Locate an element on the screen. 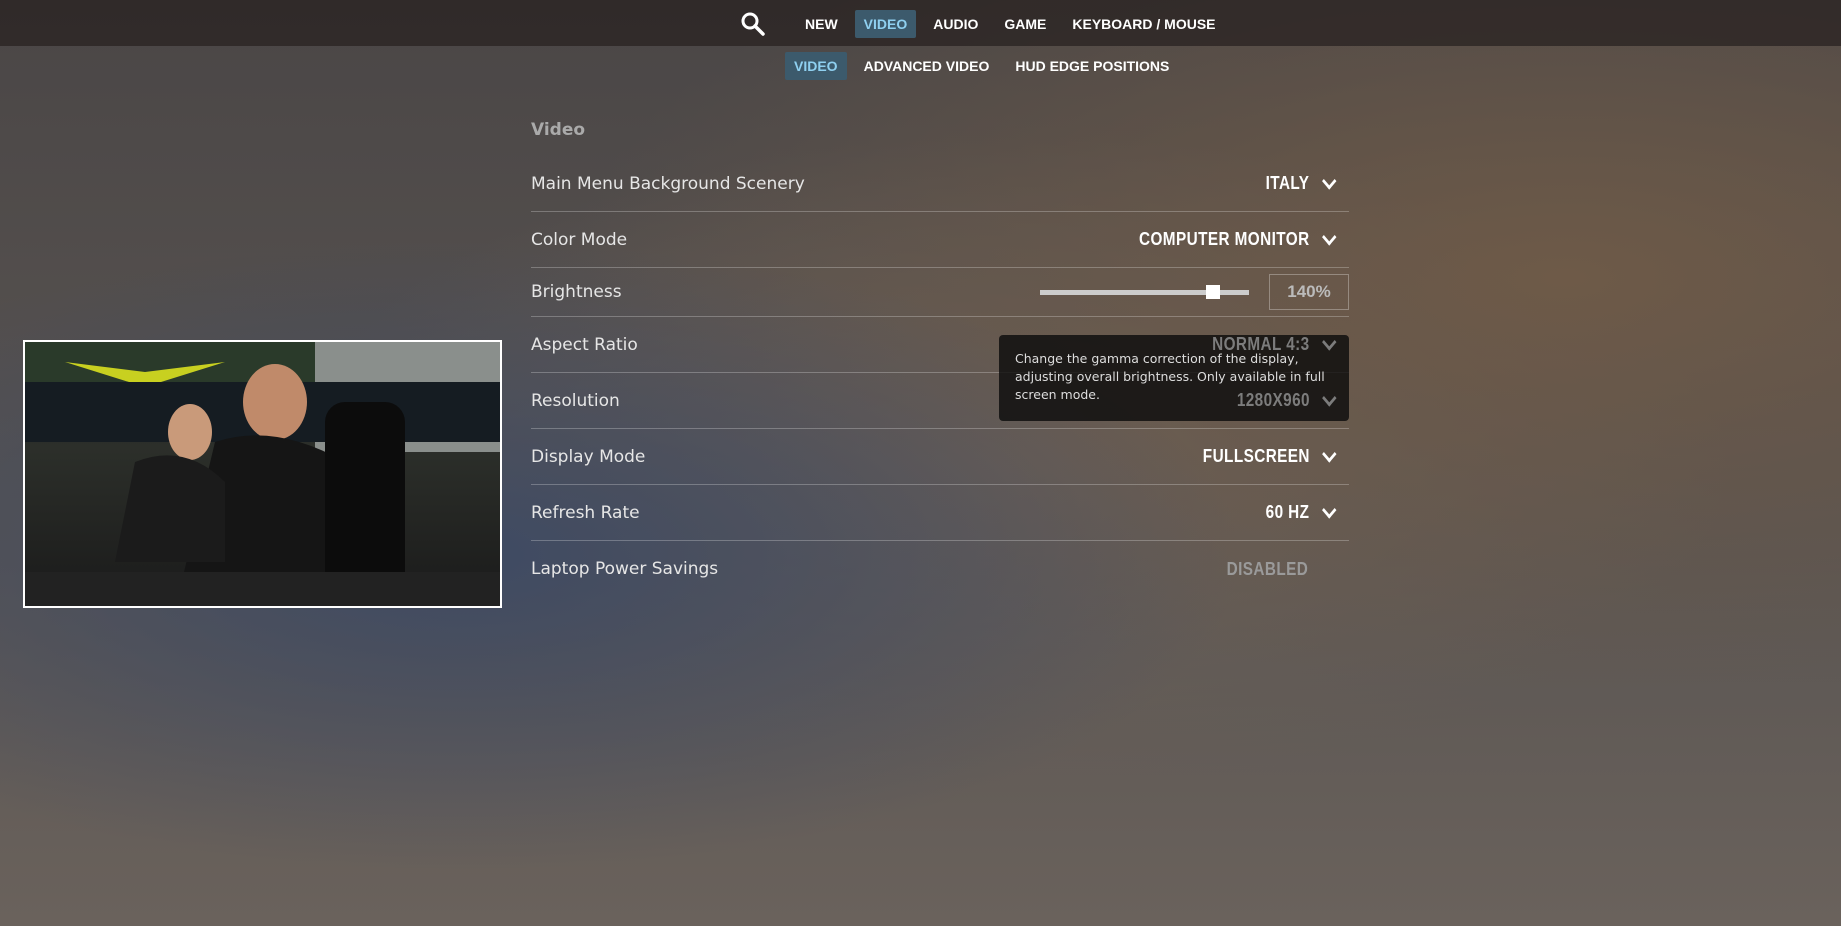 This screenshot has height=926, width=1841. setting-resolution: Resolution 1280X960 is located at coordinates (940, 401).